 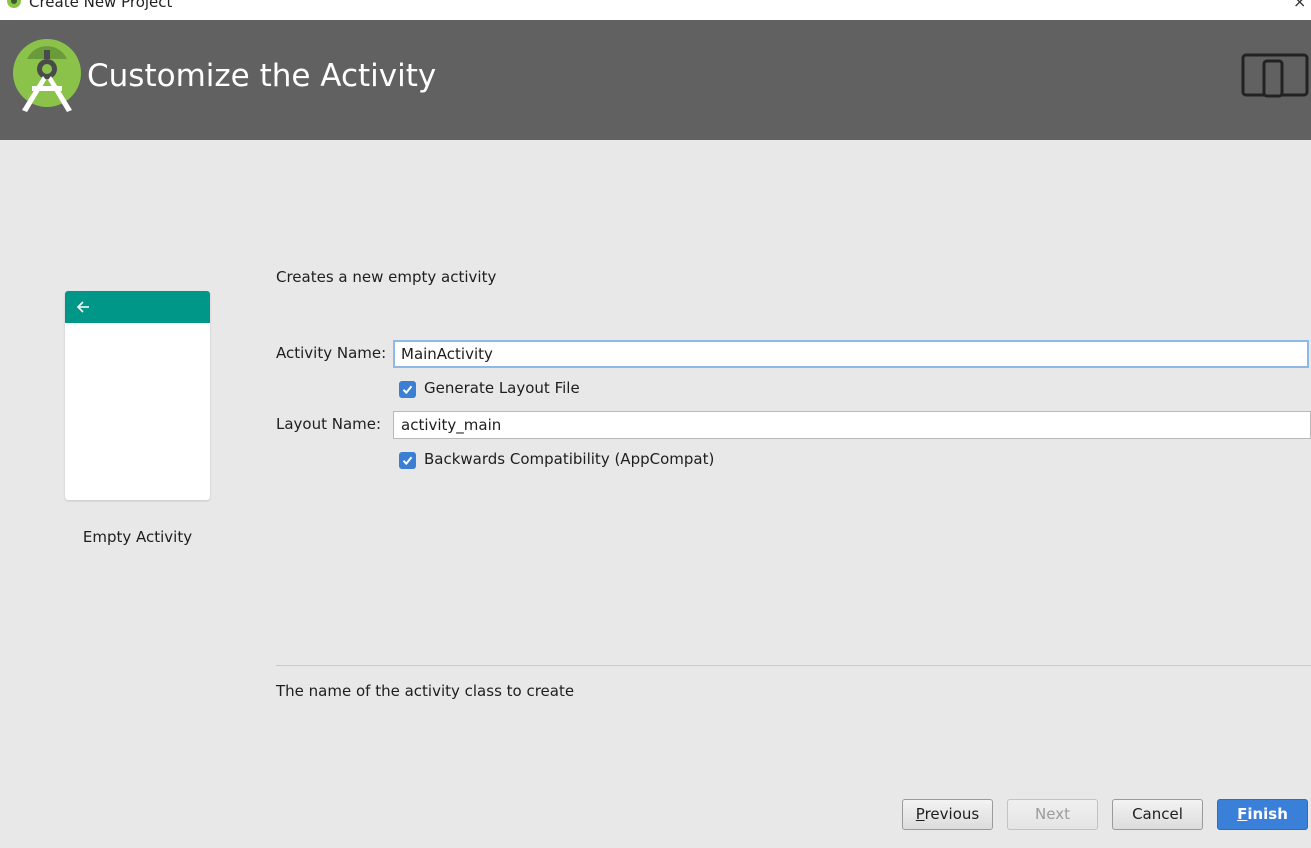 What do you see at coordinates (920, 814) in the screenshot?
I see `previous-mnemonic: P` at bounding box center [920, 814].